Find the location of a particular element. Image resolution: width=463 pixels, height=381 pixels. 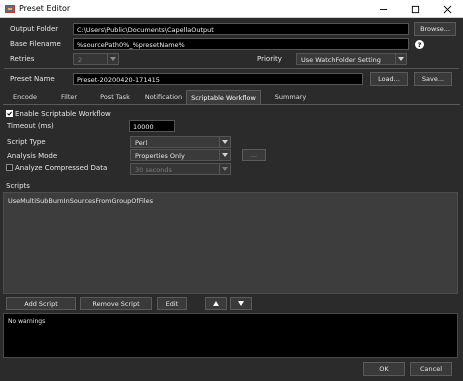

move-down-button is located at coordinates (241, 303).